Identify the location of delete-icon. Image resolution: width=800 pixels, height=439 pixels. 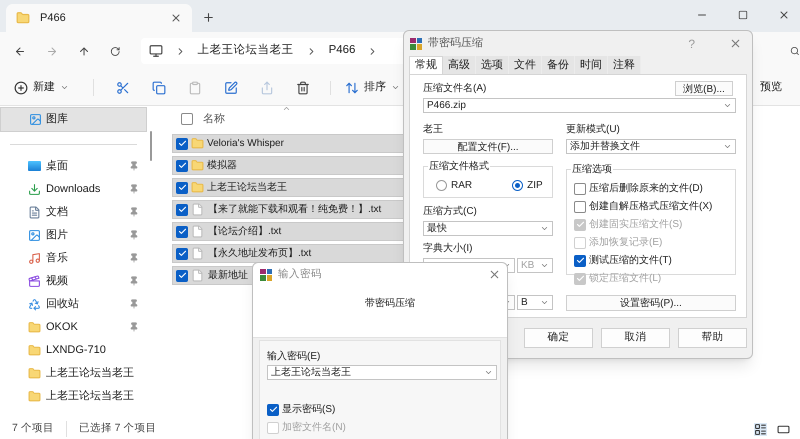
(303, 87).